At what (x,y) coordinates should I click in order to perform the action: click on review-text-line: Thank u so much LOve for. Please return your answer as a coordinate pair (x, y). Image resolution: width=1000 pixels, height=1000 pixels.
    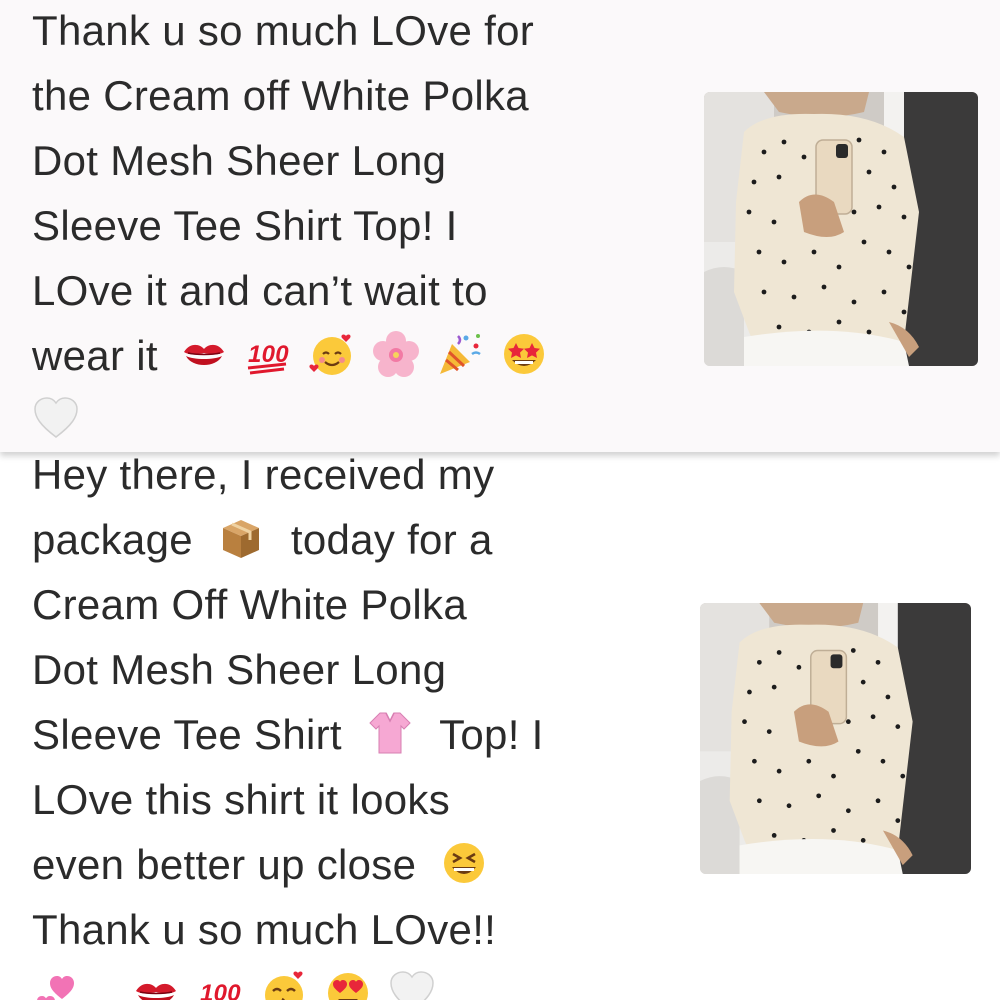
    Looking at the image, I should click on (283, 30).